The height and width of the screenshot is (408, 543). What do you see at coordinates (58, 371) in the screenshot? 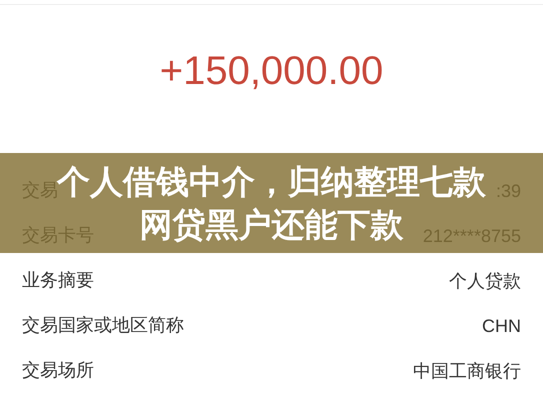
I see `row-label: 交易场所` at bounding box center [58, 371].